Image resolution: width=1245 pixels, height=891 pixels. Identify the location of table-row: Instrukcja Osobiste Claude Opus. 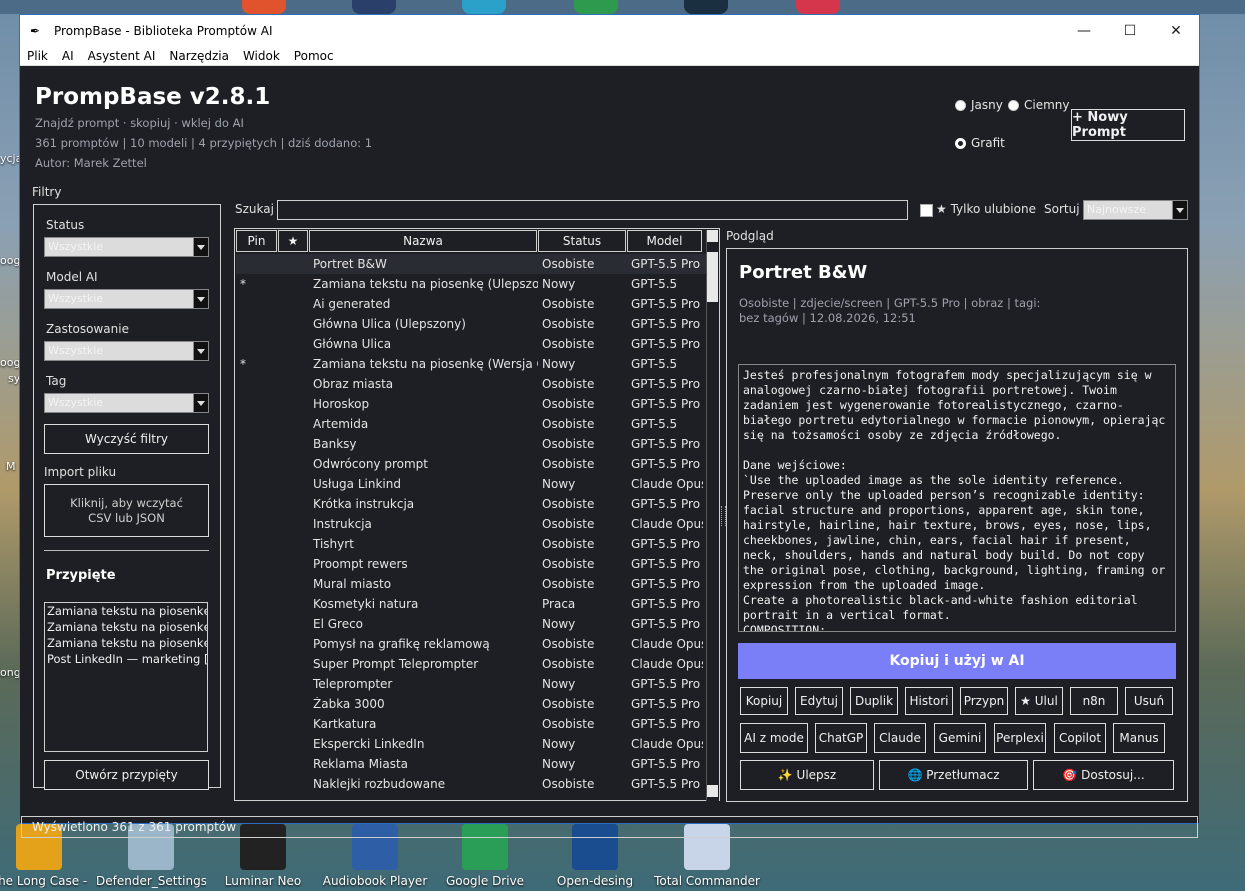
(471, 524).